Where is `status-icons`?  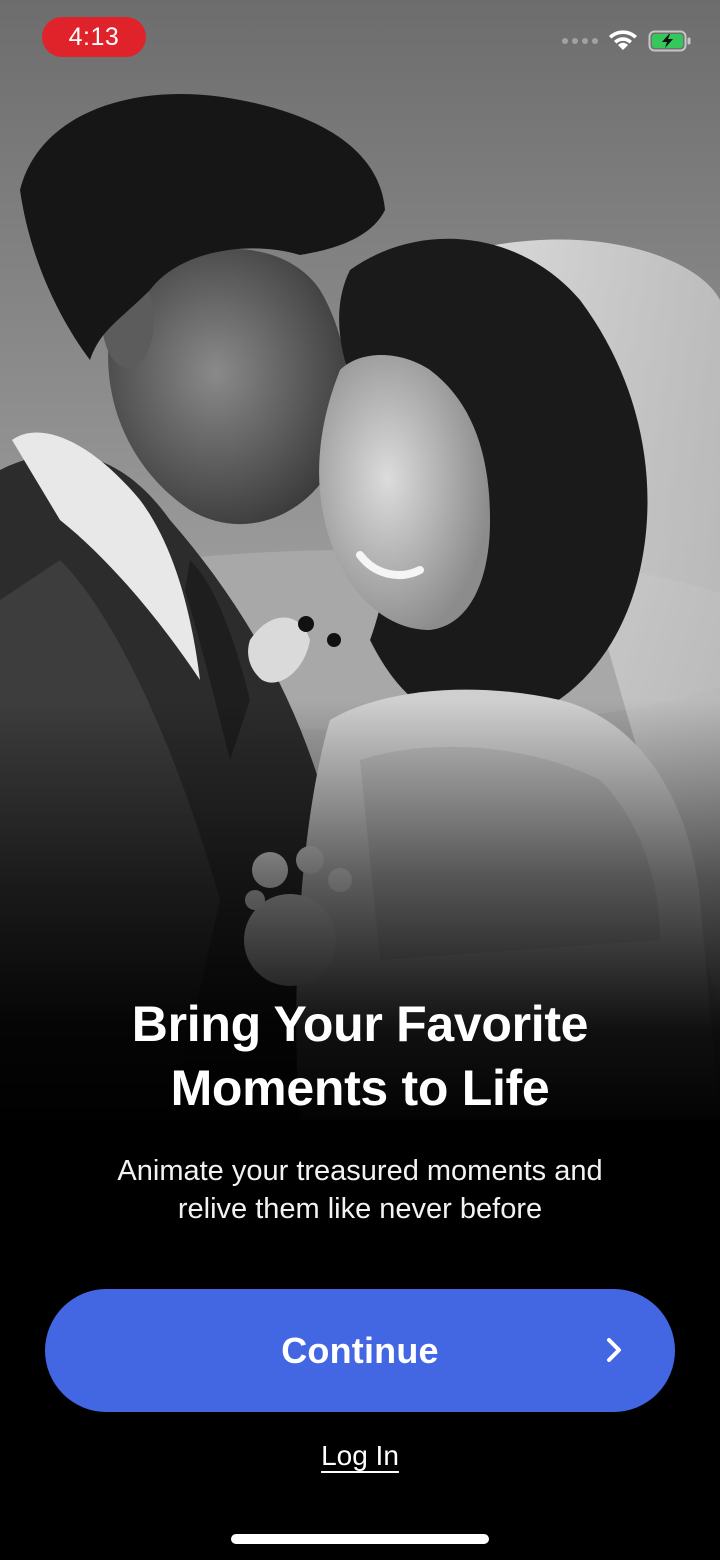
status-icons is located at coordinates (627, 41).